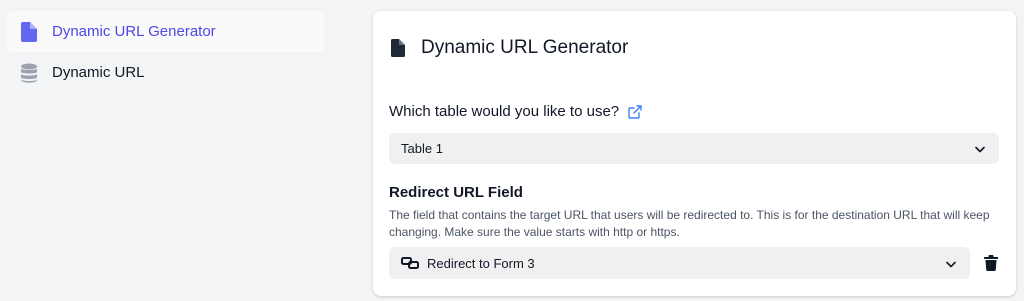  What do you see at coordinates (481, 263) in the screenshot?
I see `redirect-field-value: Redirect to Form 3` at bounding box center [481, 263].